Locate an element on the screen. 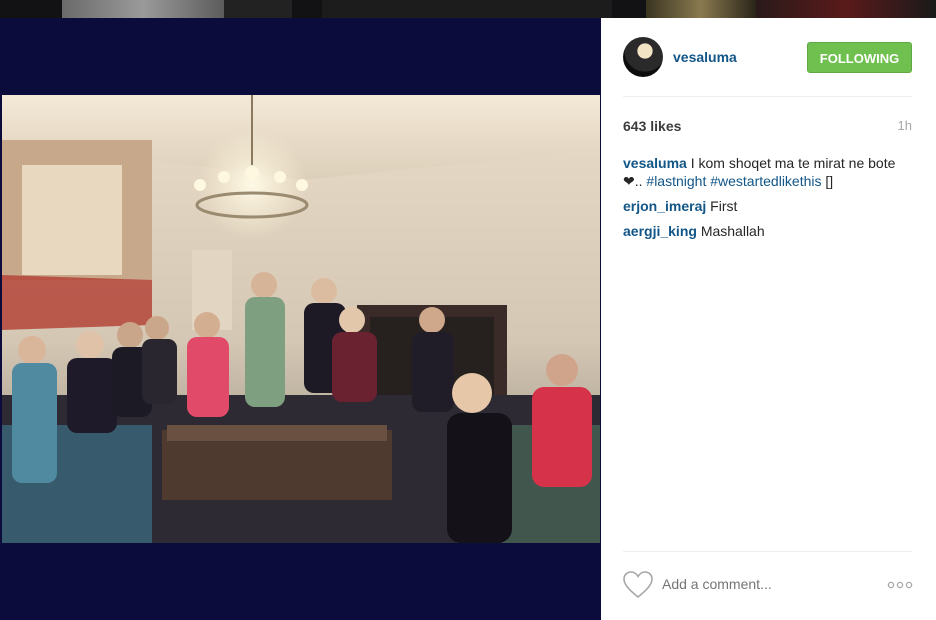  add-comment-input is located at coordinates (762, 584).